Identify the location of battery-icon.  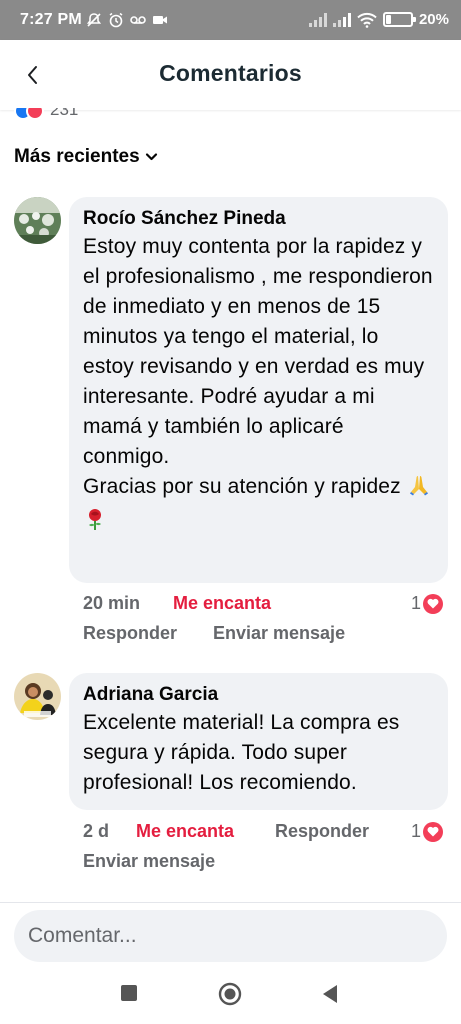
(399, 19).